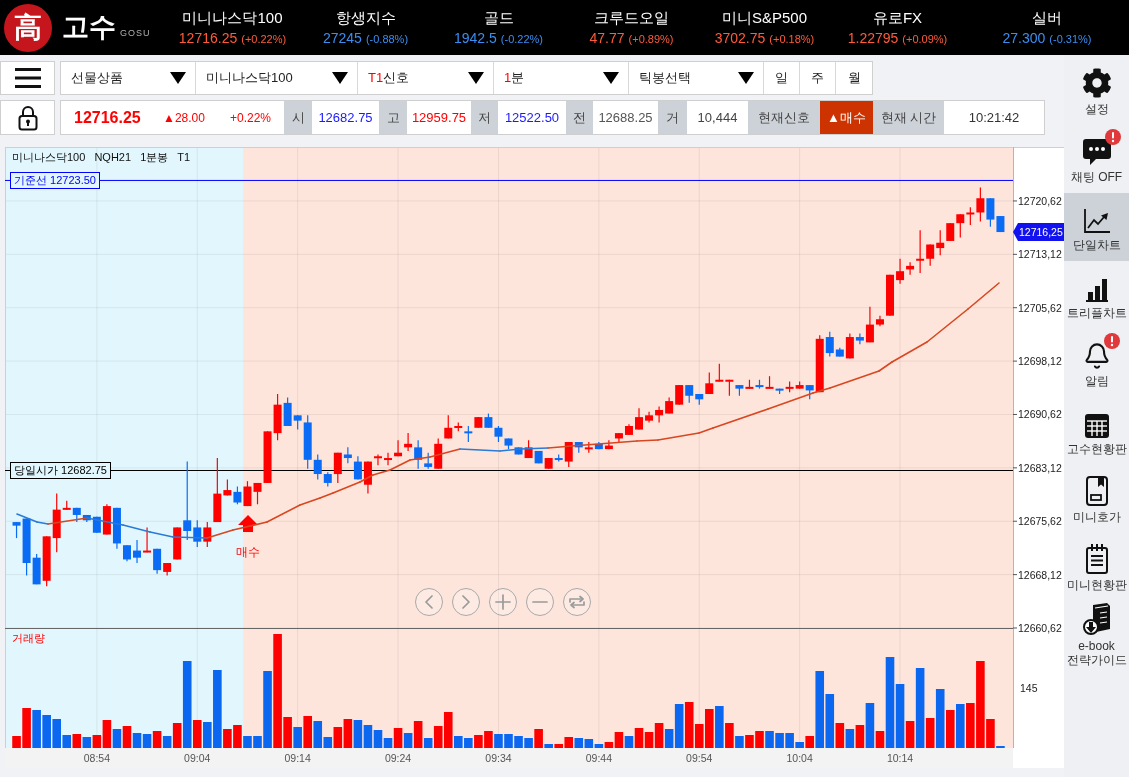  Describe the element at coordinates (818, 78) in the screenshot. I see `period-button: 주` at that location.